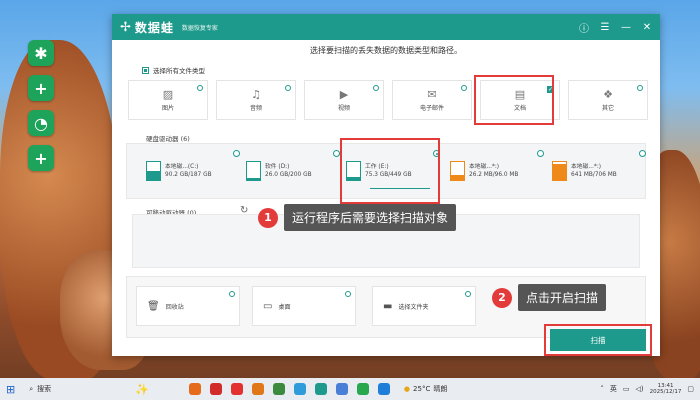  Describe the element at coordinates (594, 175) in the screenshot. I see `drive-usage: 641 MB/706 MB` at that location.